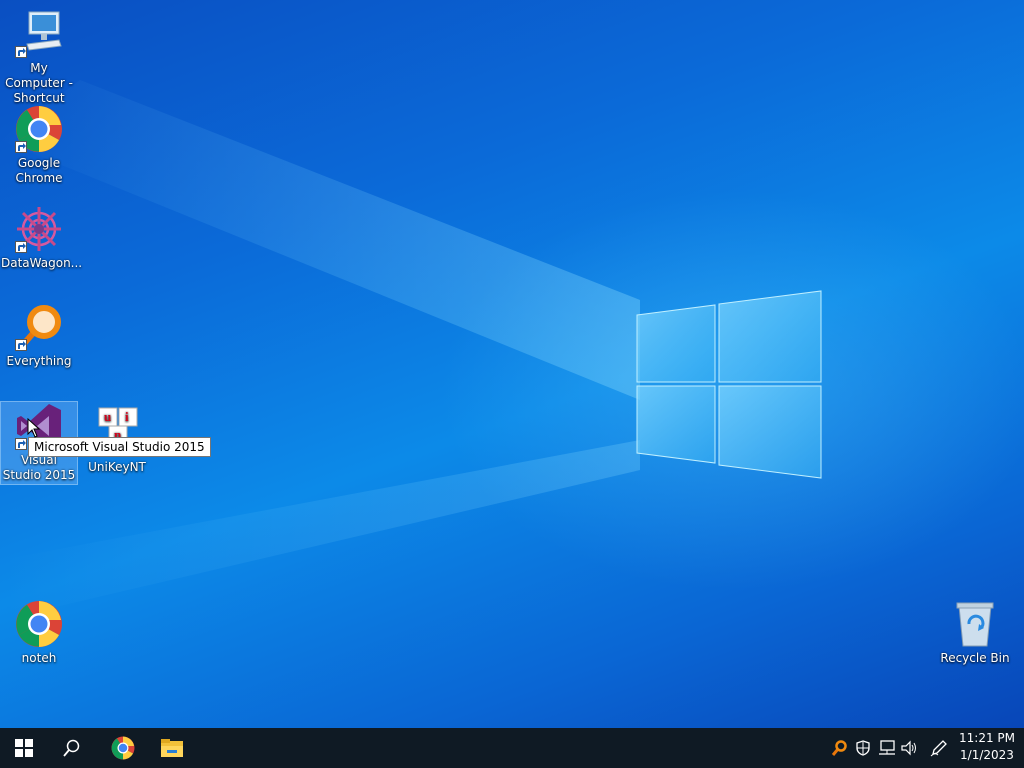 Image resolution: width=1024 pixels, height=768 pixels. Describe the element at coordinates (910, 748) in the screenshot. I see `tray-volume-icon` at that location.